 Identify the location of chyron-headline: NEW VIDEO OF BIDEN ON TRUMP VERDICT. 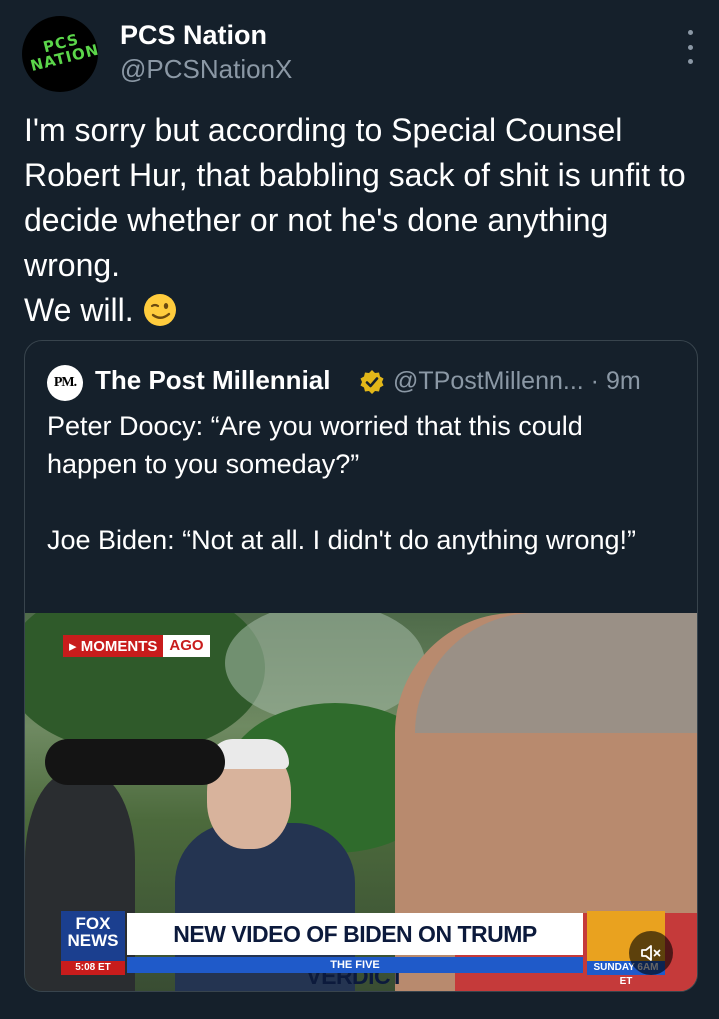
(355, 951).